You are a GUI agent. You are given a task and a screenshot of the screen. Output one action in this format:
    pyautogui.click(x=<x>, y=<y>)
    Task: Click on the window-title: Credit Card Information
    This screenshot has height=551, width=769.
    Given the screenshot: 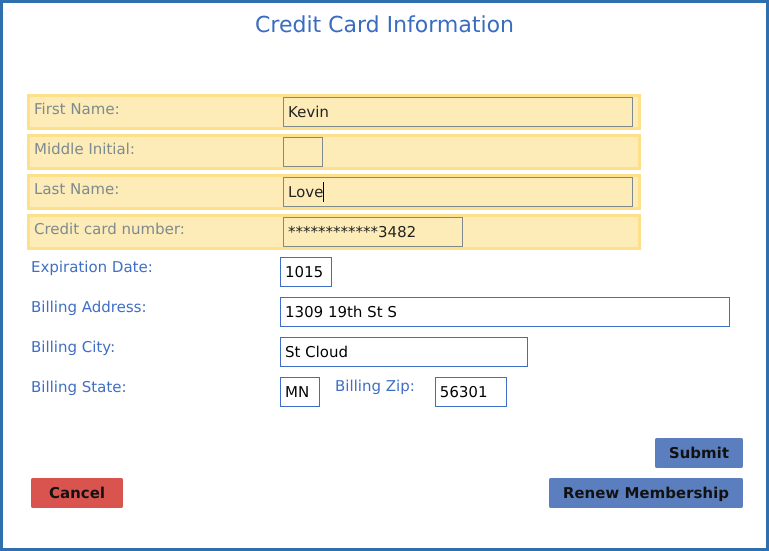 What is the action you would take?
    pyautogui.click(x=384, y=25)
    